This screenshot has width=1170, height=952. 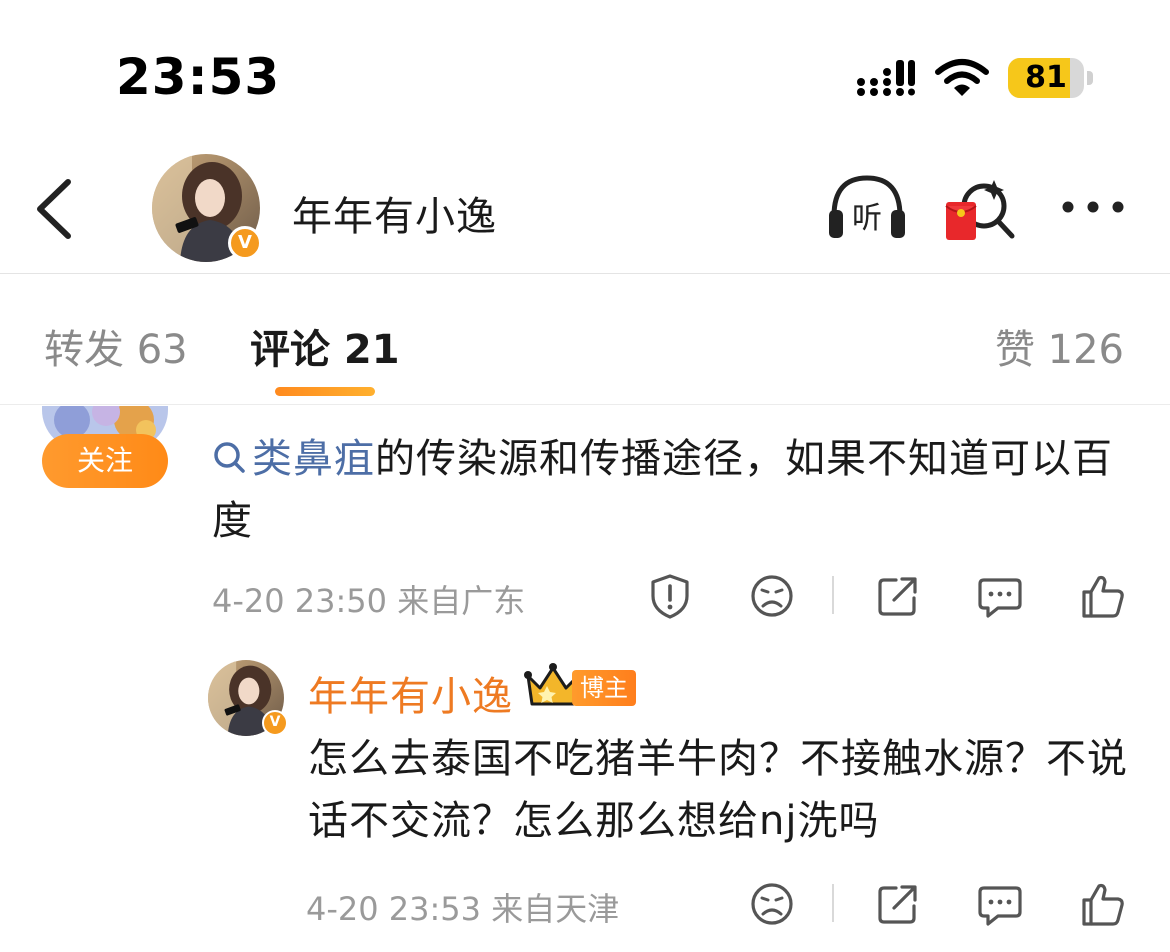 What do you see at coordinates (718, 790) in the screenshot?
I see `reply-text: 怎么去泰国不吃猪羊牛肉？不接触水源？不说话不交流？怎么那么想给nj洗吗` at bounding box center [718, 790].